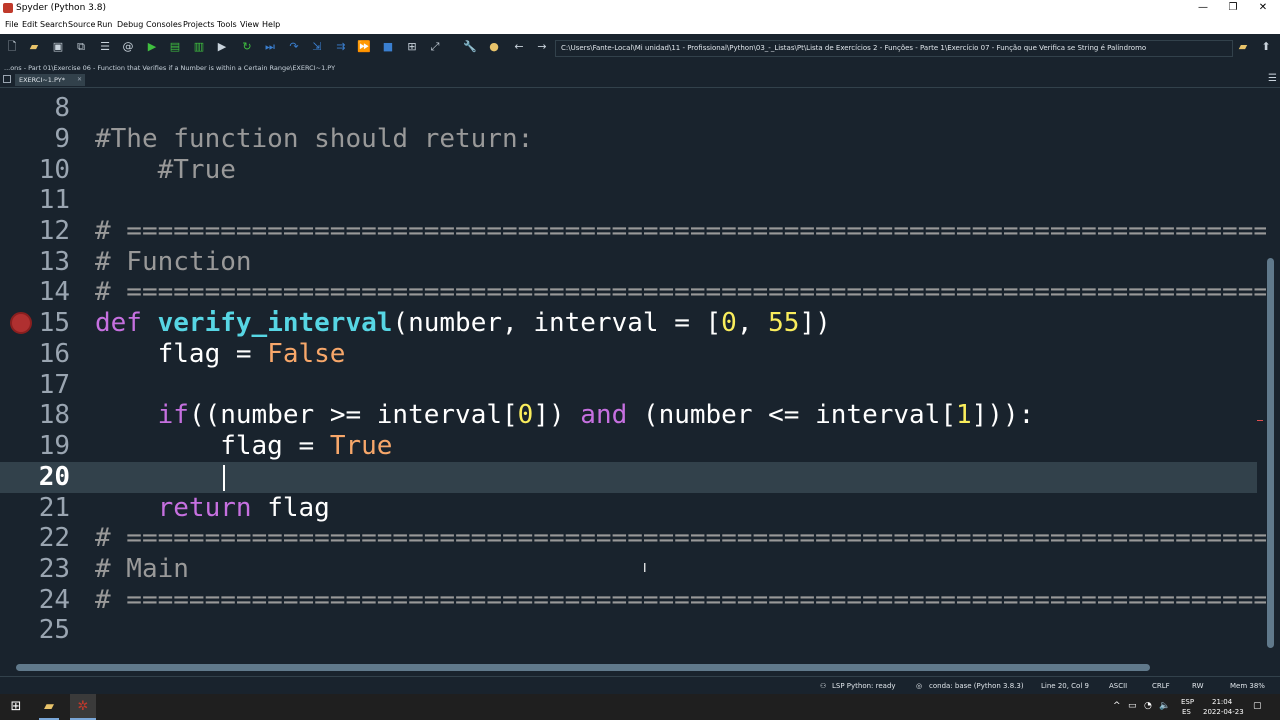 Image resolution: width=1280 pixels, height=720 pixels. I want to click on os-taskbar: ⊞ ▰ ✲ ^ ▭ ◔ 🔈 ESP ES 21:04 2022-04-23 ▢, so click(640, 707).